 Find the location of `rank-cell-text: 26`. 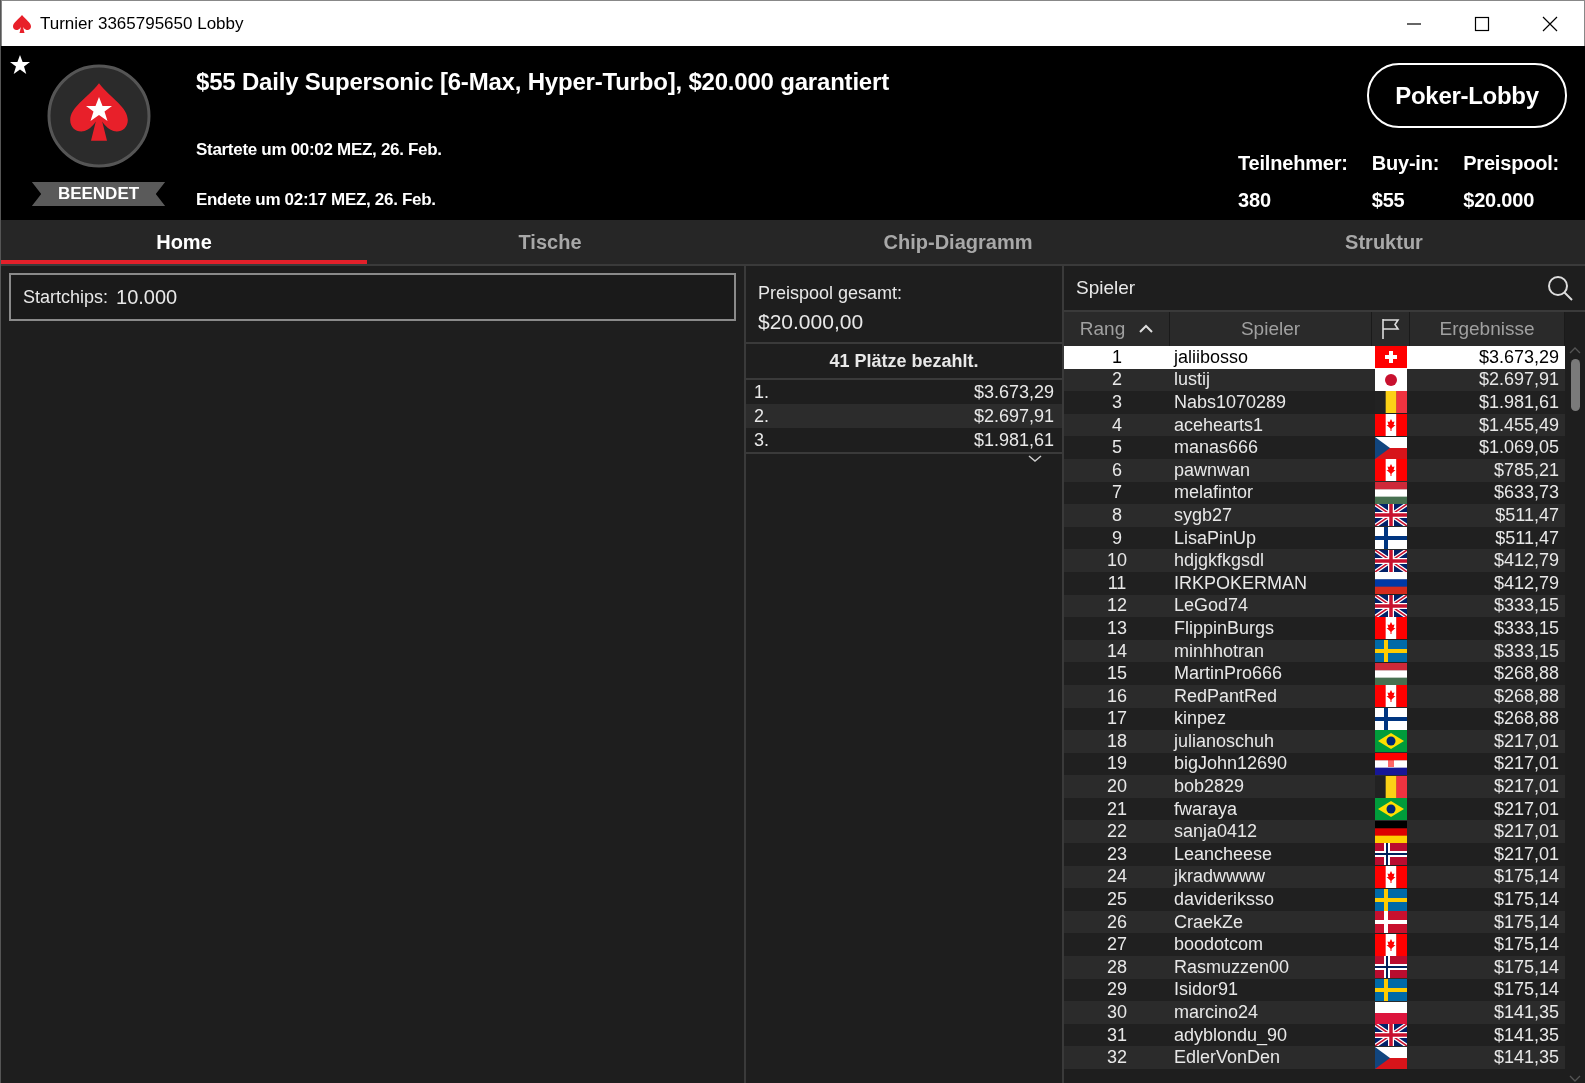

rank-cell-text: 26 is located at coordinates (1117, 922).